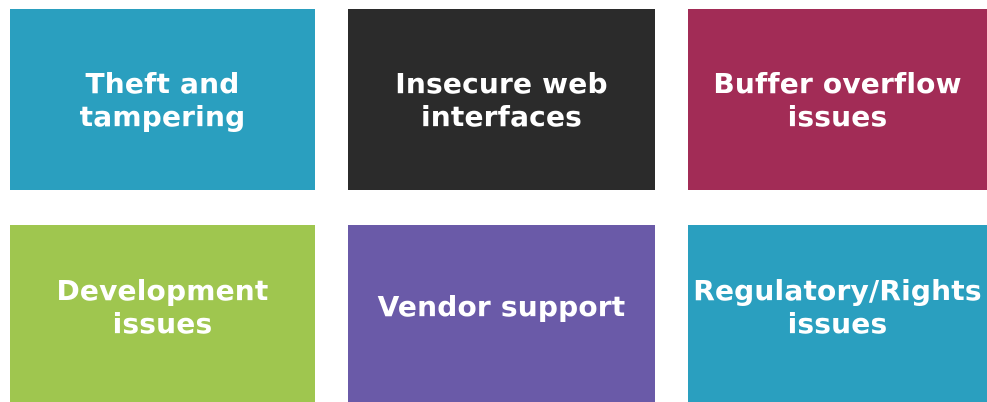 This screenshot has width=987, height=402. What do you see at coordinates (501, 306) in the screenshot?
I see `tile-label: Vendor support` at bounding box center [501, 306].